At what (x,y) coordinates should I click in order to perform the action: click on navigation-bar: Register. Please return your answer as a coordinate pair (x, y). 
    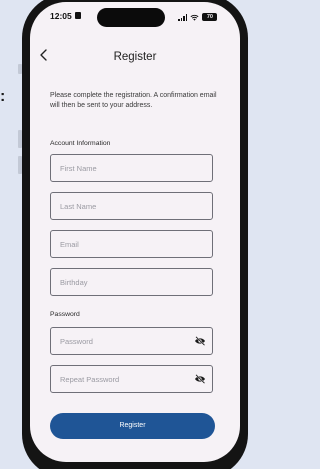
    Looking at the image, I should click on (135, 57).